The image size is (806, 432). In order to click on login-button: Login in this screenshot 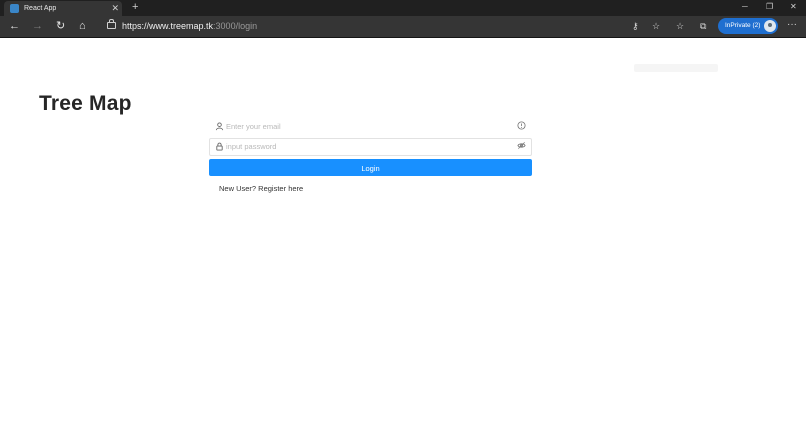, I will do `click(370, 167)`.